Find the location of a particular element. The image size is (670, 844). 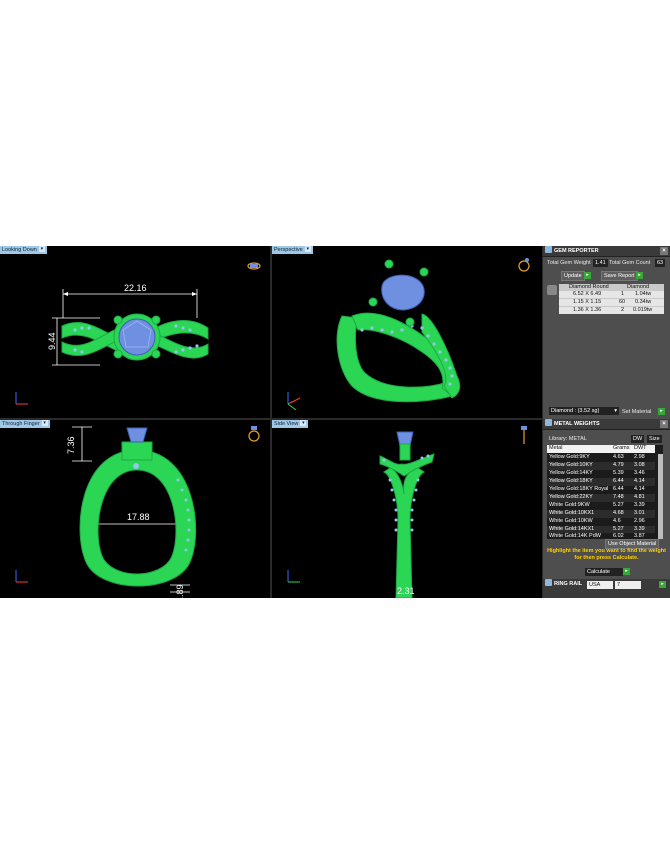

gem-col-material: Diamond is located at coordinates (638, 287).